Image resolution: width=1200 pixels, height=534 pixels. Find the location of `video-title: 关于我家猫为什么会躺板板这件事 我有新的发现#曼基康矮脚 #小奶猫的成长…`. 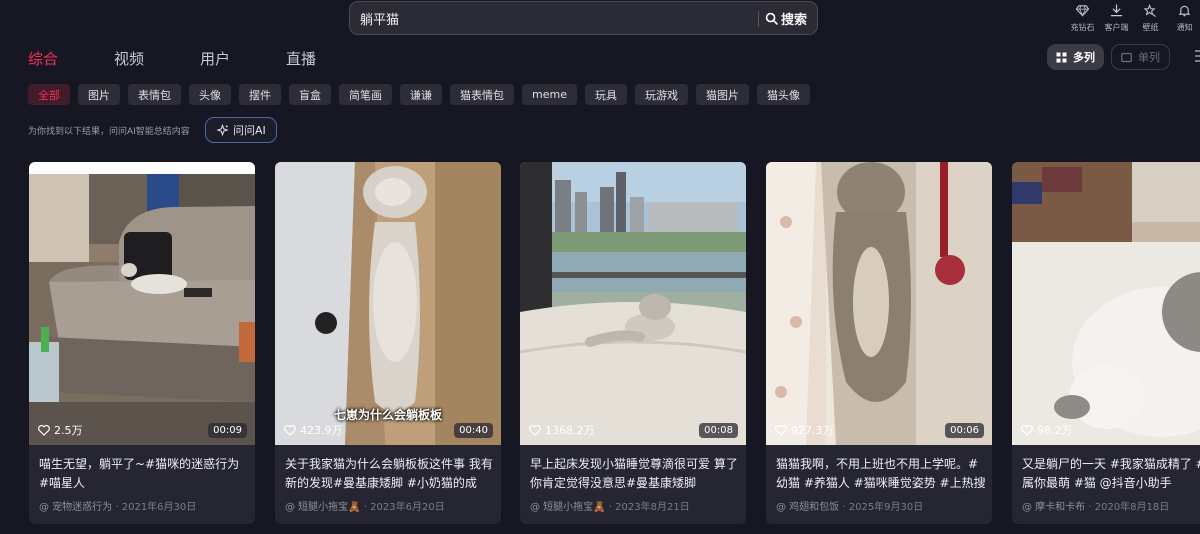

video-title: 关于我家猫为什么会躺板板这件事 我有新的发现#曼基康矮脚 #小奶猫的成长… is located at coordinates (390, 474).